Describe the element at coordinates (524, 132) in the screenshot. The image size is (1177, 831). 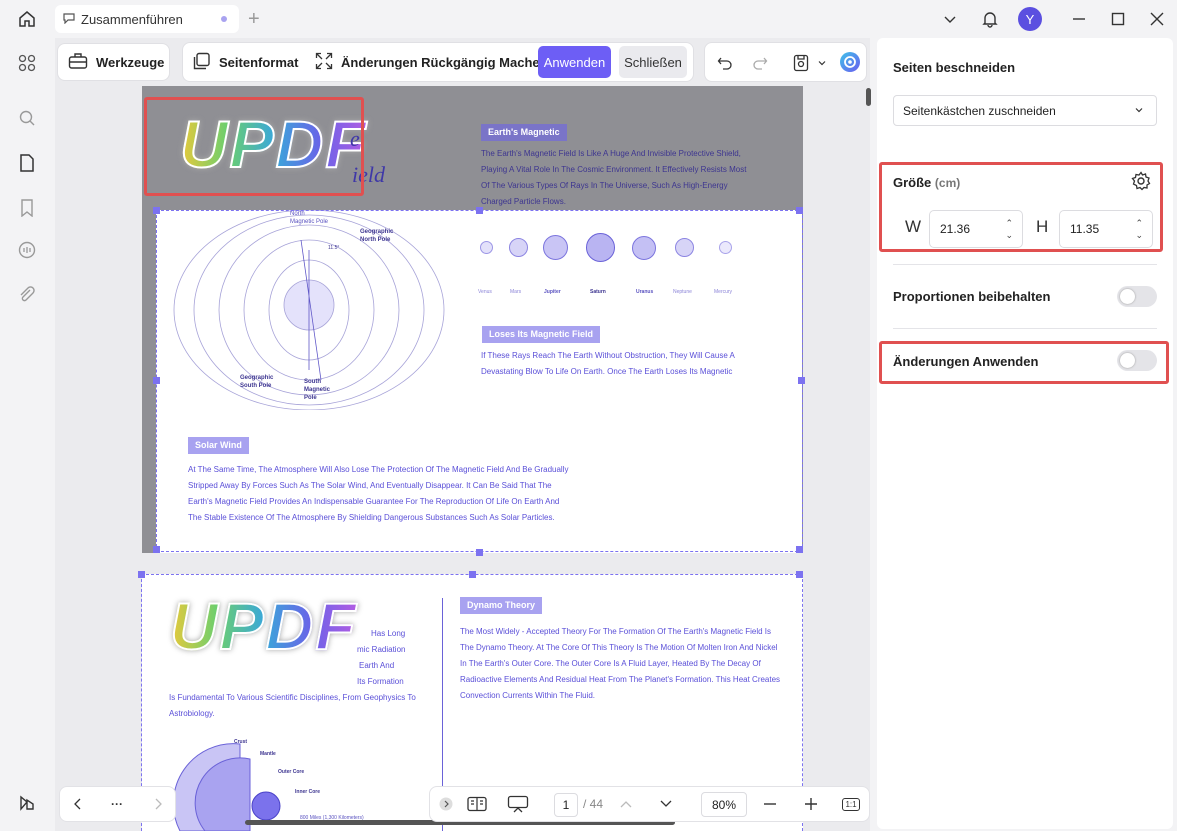
I see `section-label-earth-magnetic: Earth's Magnetic` at that location.